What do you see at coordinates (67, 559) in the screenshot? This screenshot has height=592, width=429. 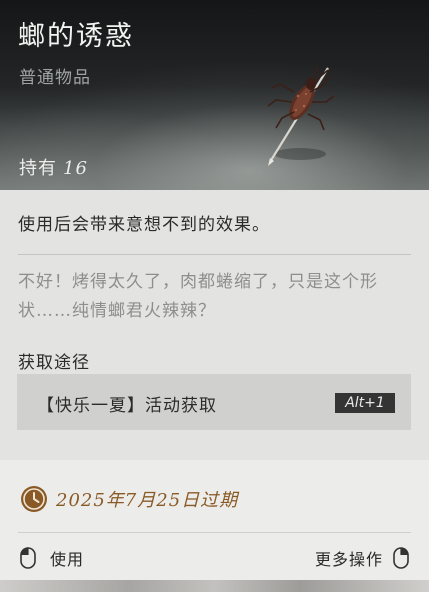 I see `use-label: 使用` at bounding box center [67, 559].